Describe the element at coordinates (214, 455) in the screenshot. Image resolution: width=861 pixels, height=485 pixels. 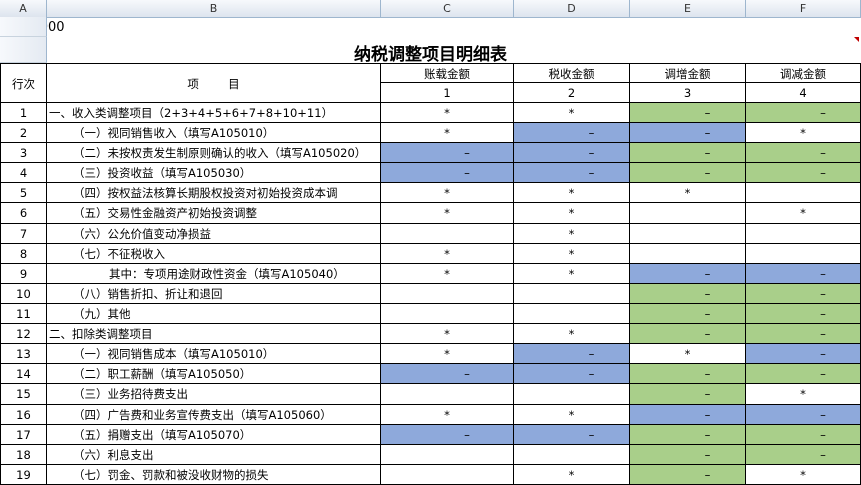
I see `item-cell: （六）利息支出` at that location.